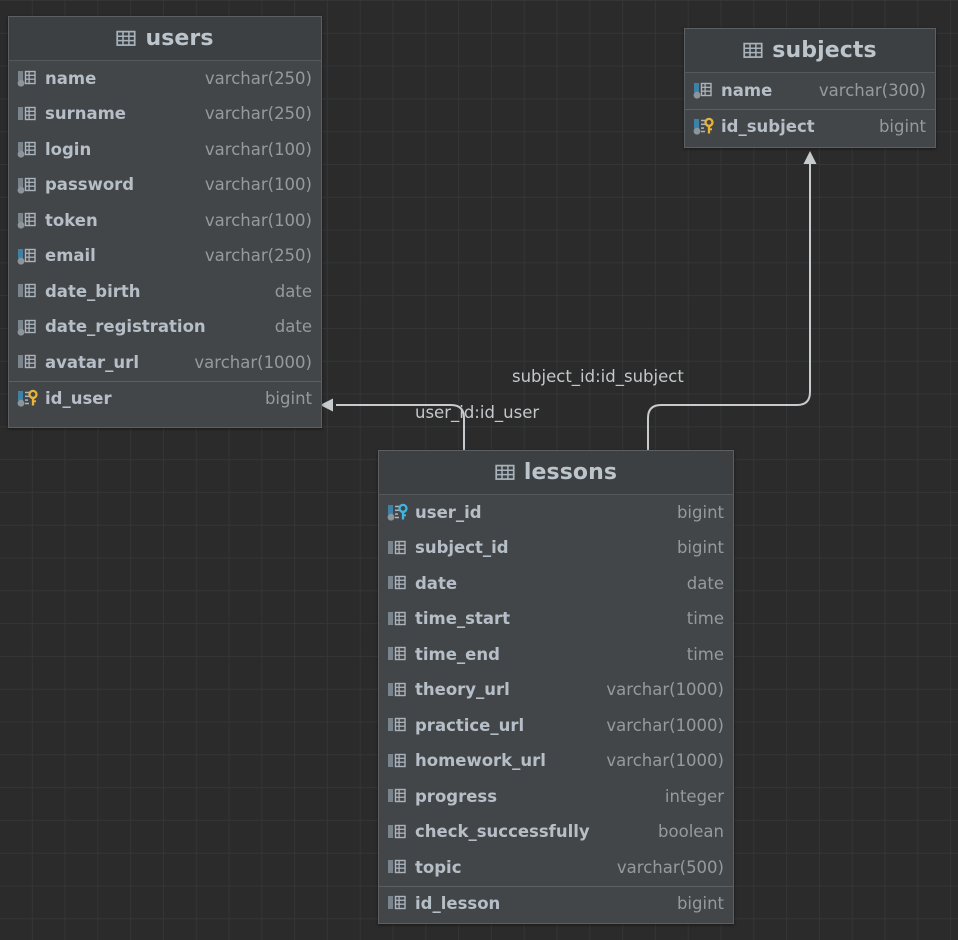 The height and width of the screenshot is (940, 958). I want to click on table-row: login varchar(100), so click(165, 150).